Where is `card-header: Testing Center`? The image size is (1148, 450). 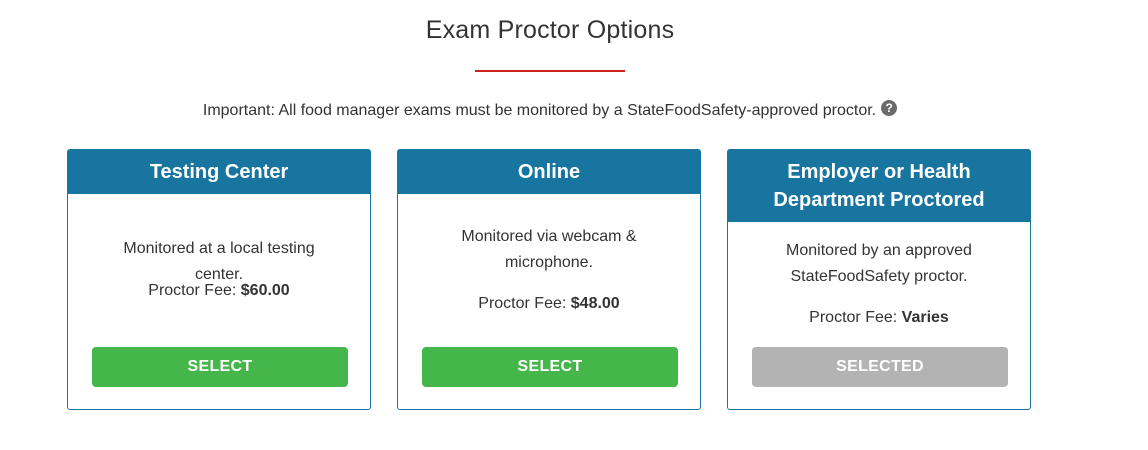
card-header: Testing Center is located at coordinates (219, 172).